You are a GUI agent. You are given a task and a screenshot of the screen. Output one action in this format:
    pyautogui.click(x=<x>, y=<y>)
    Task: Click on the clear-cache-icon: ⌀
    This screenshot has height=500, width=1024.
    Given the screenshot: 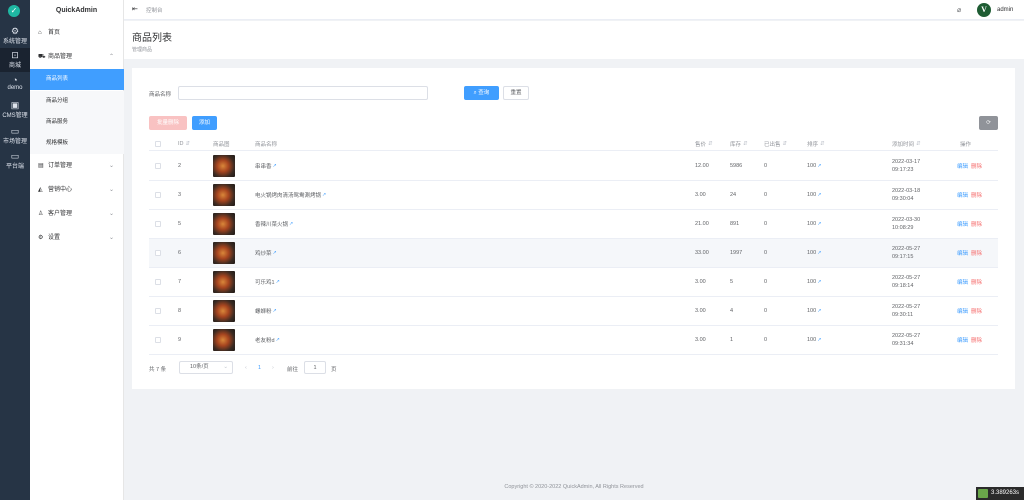 What is the action you would take?
    pyautogui.click(x=959, y=10)
    